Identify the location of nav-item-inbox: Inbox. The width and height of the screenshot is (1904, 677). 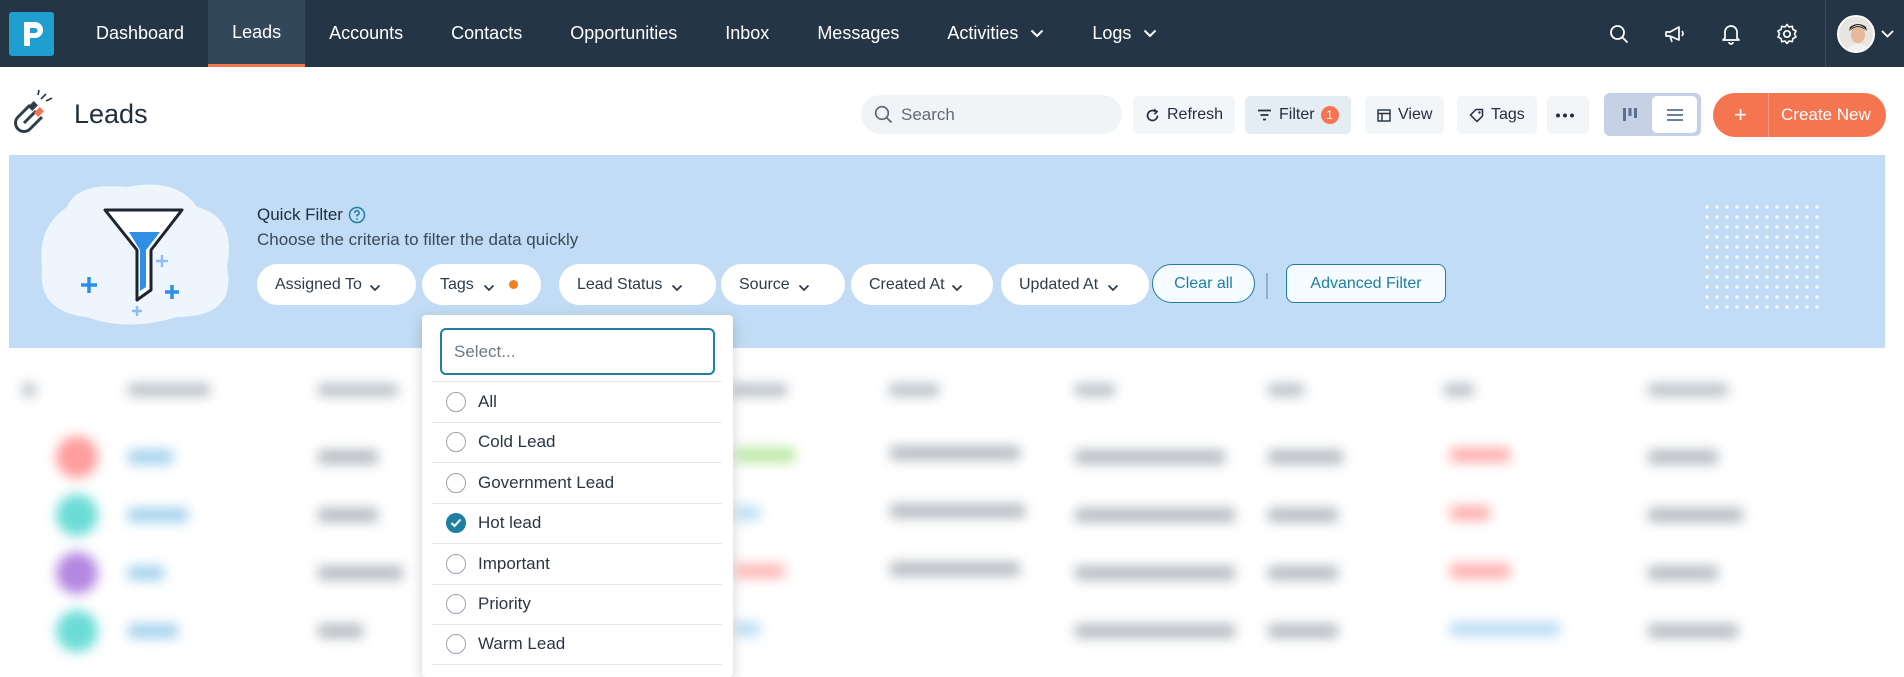
(747, 33).